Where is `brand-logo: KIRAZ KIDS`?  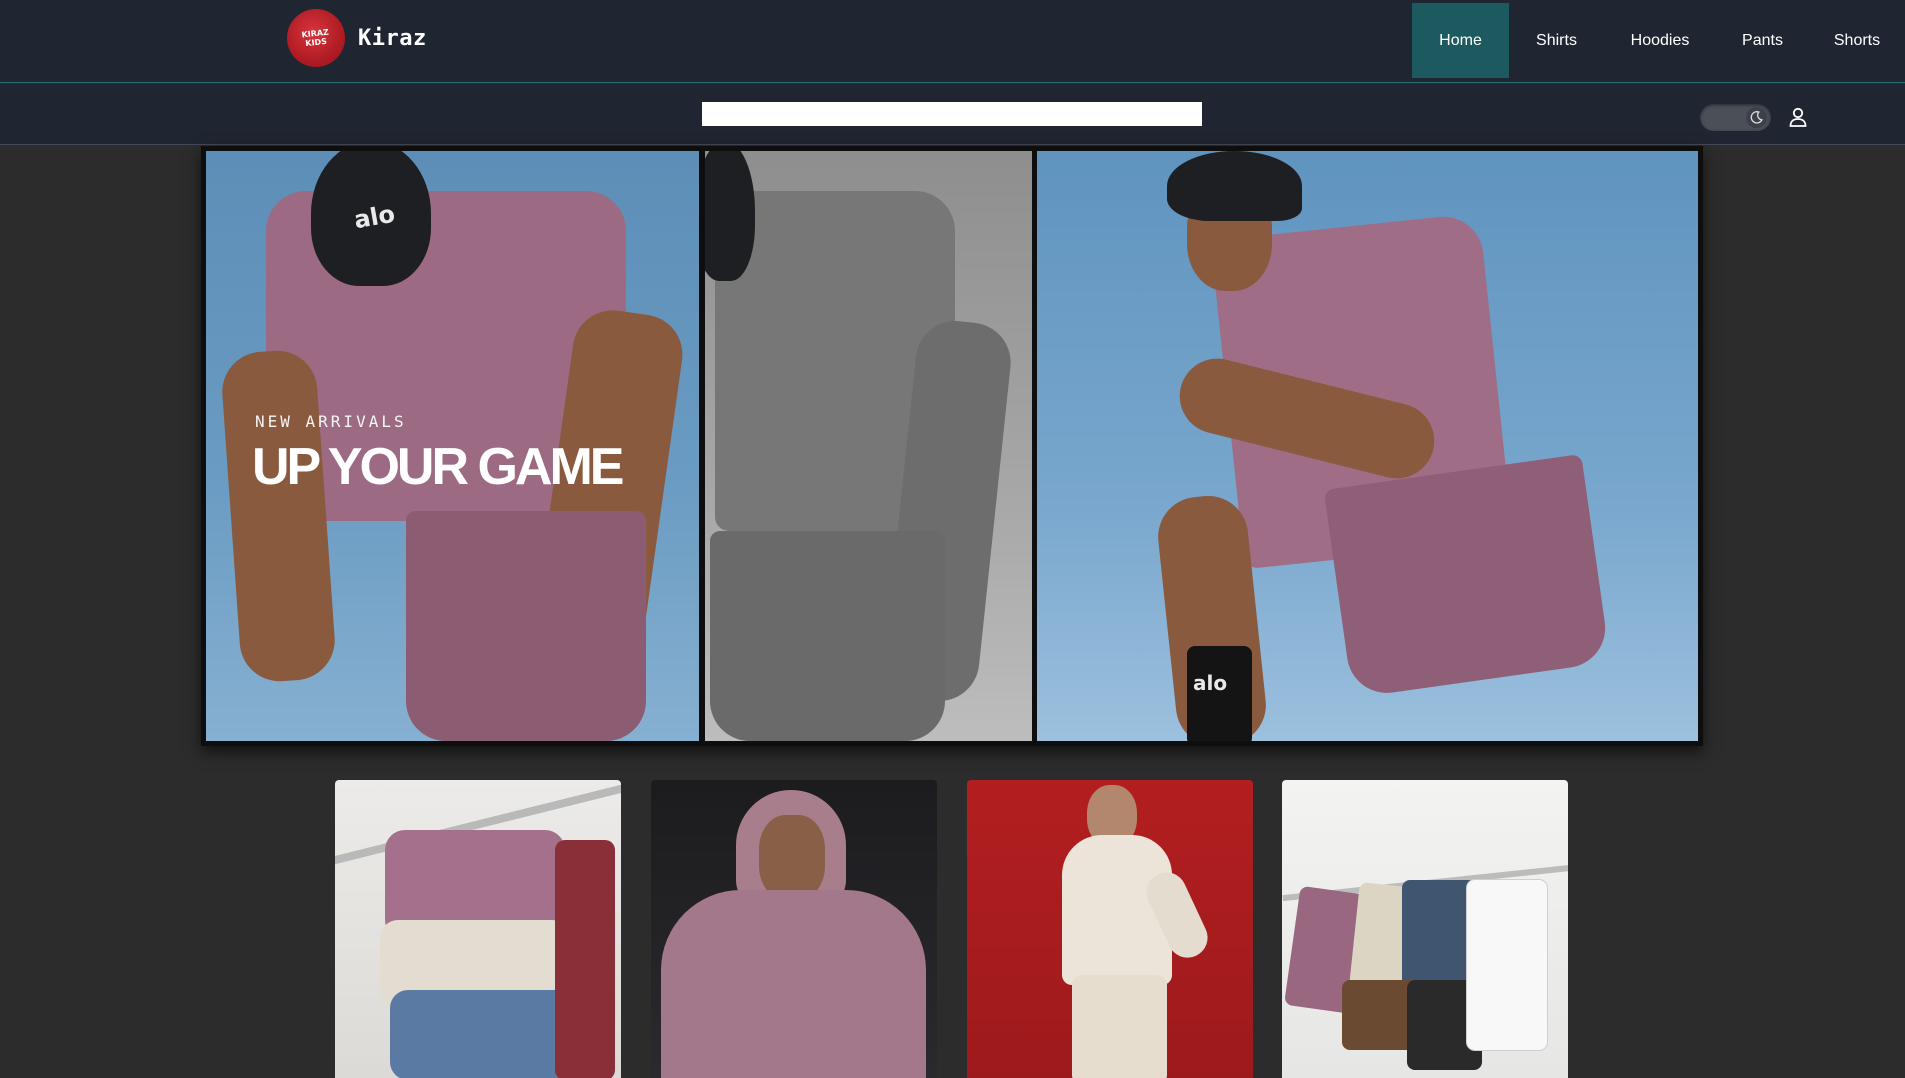 brand-logo: KIRAZ KIDS is located at coordinates (316, 38).